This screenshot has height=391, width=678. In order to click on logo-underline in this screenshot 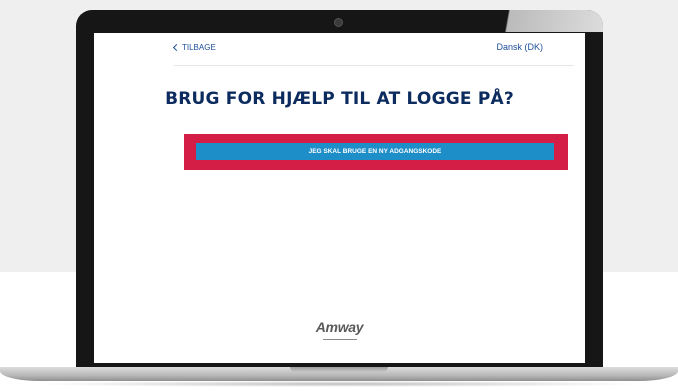, I will do `click(340, 339)`.